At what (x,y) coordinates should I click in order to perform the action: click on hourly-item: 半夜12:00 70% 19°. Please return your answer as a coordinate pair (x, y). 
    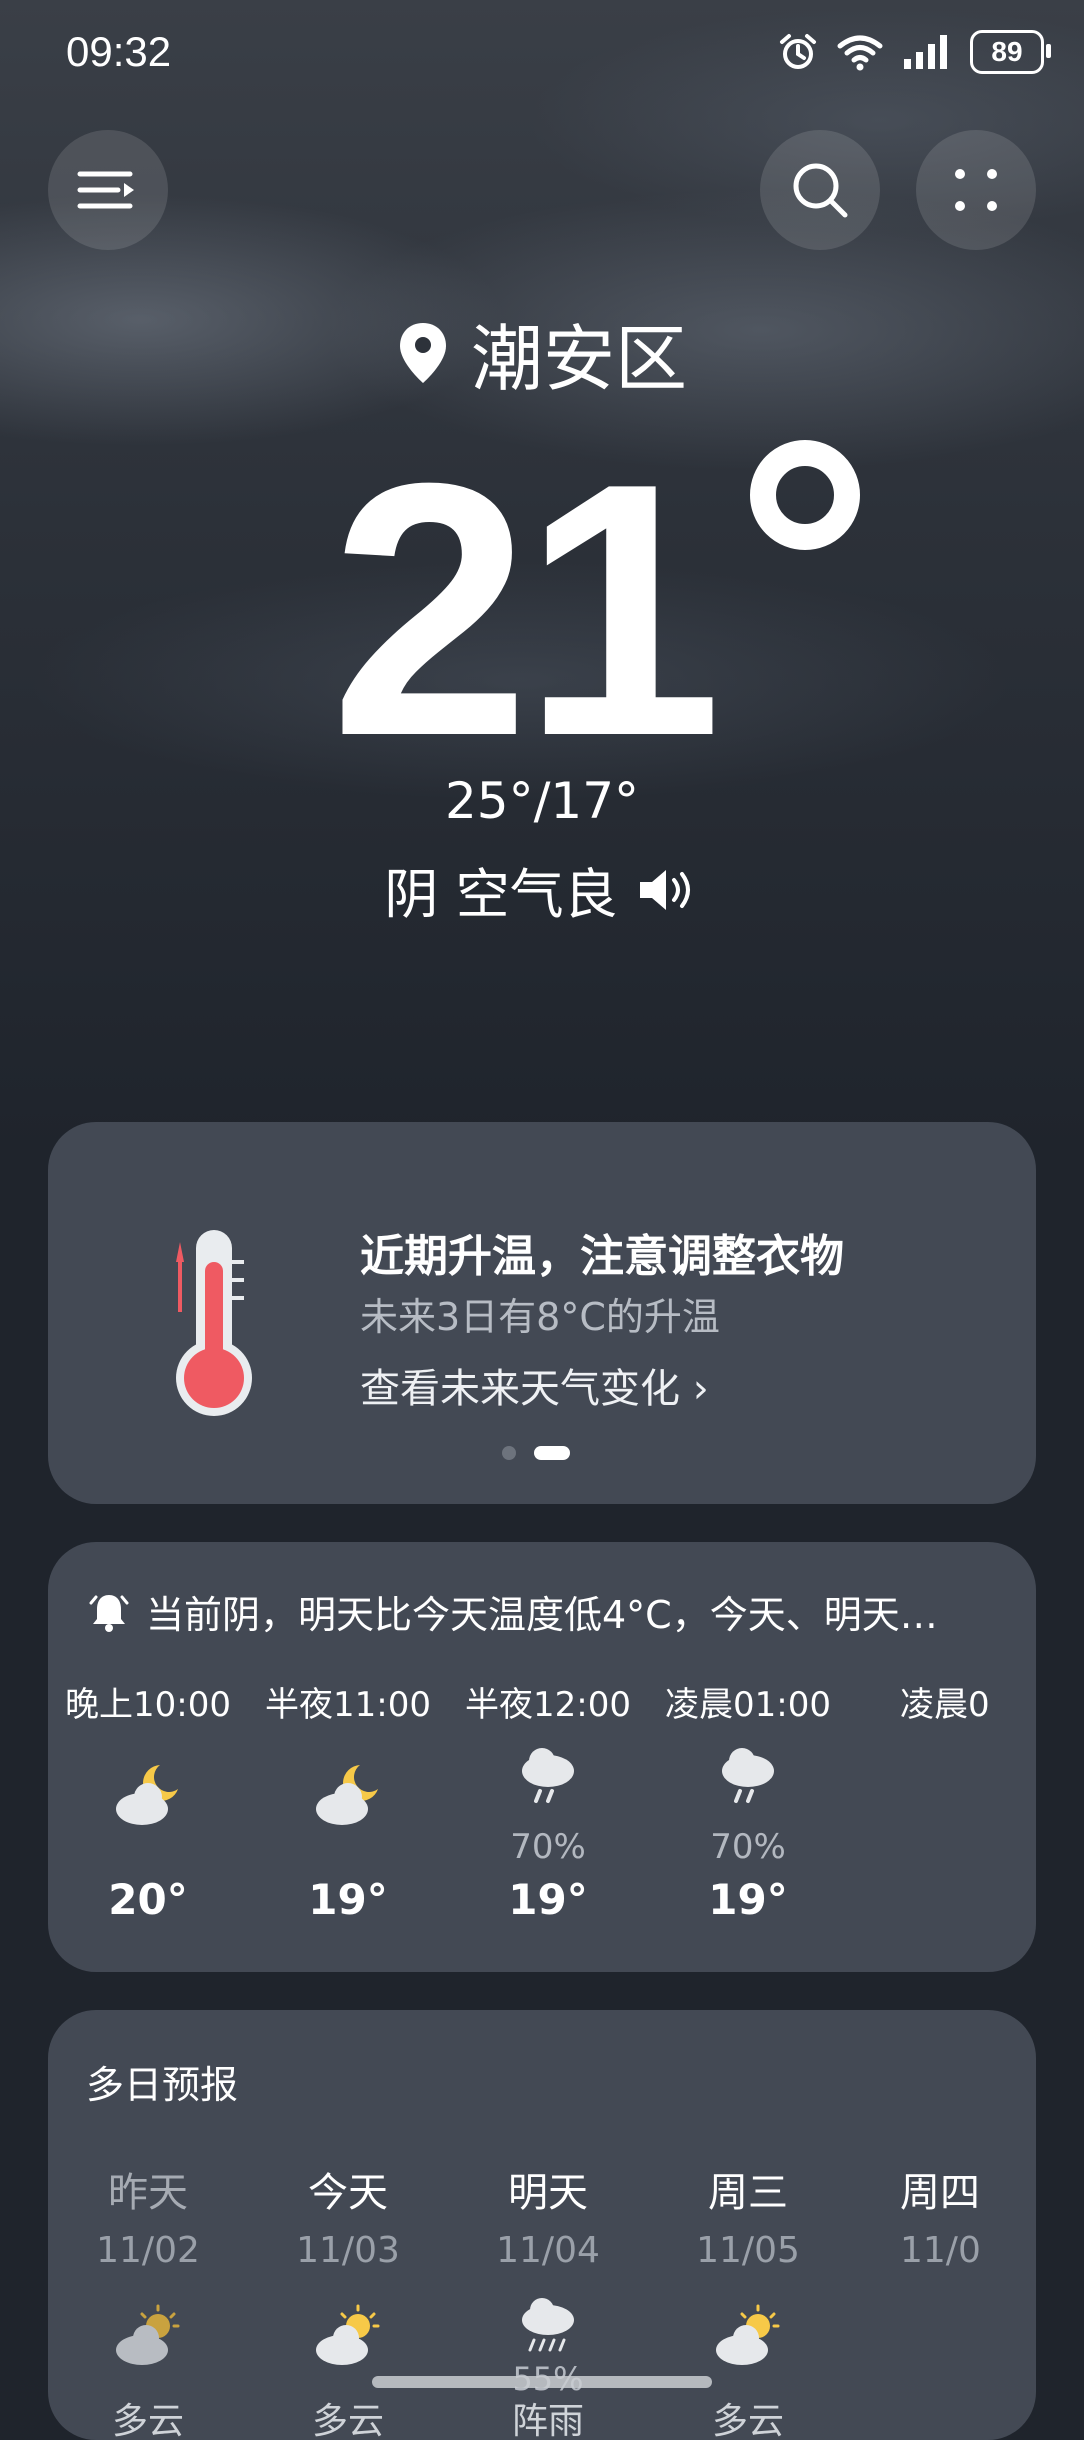
    Looking at the image, I should click on (548, 1800).